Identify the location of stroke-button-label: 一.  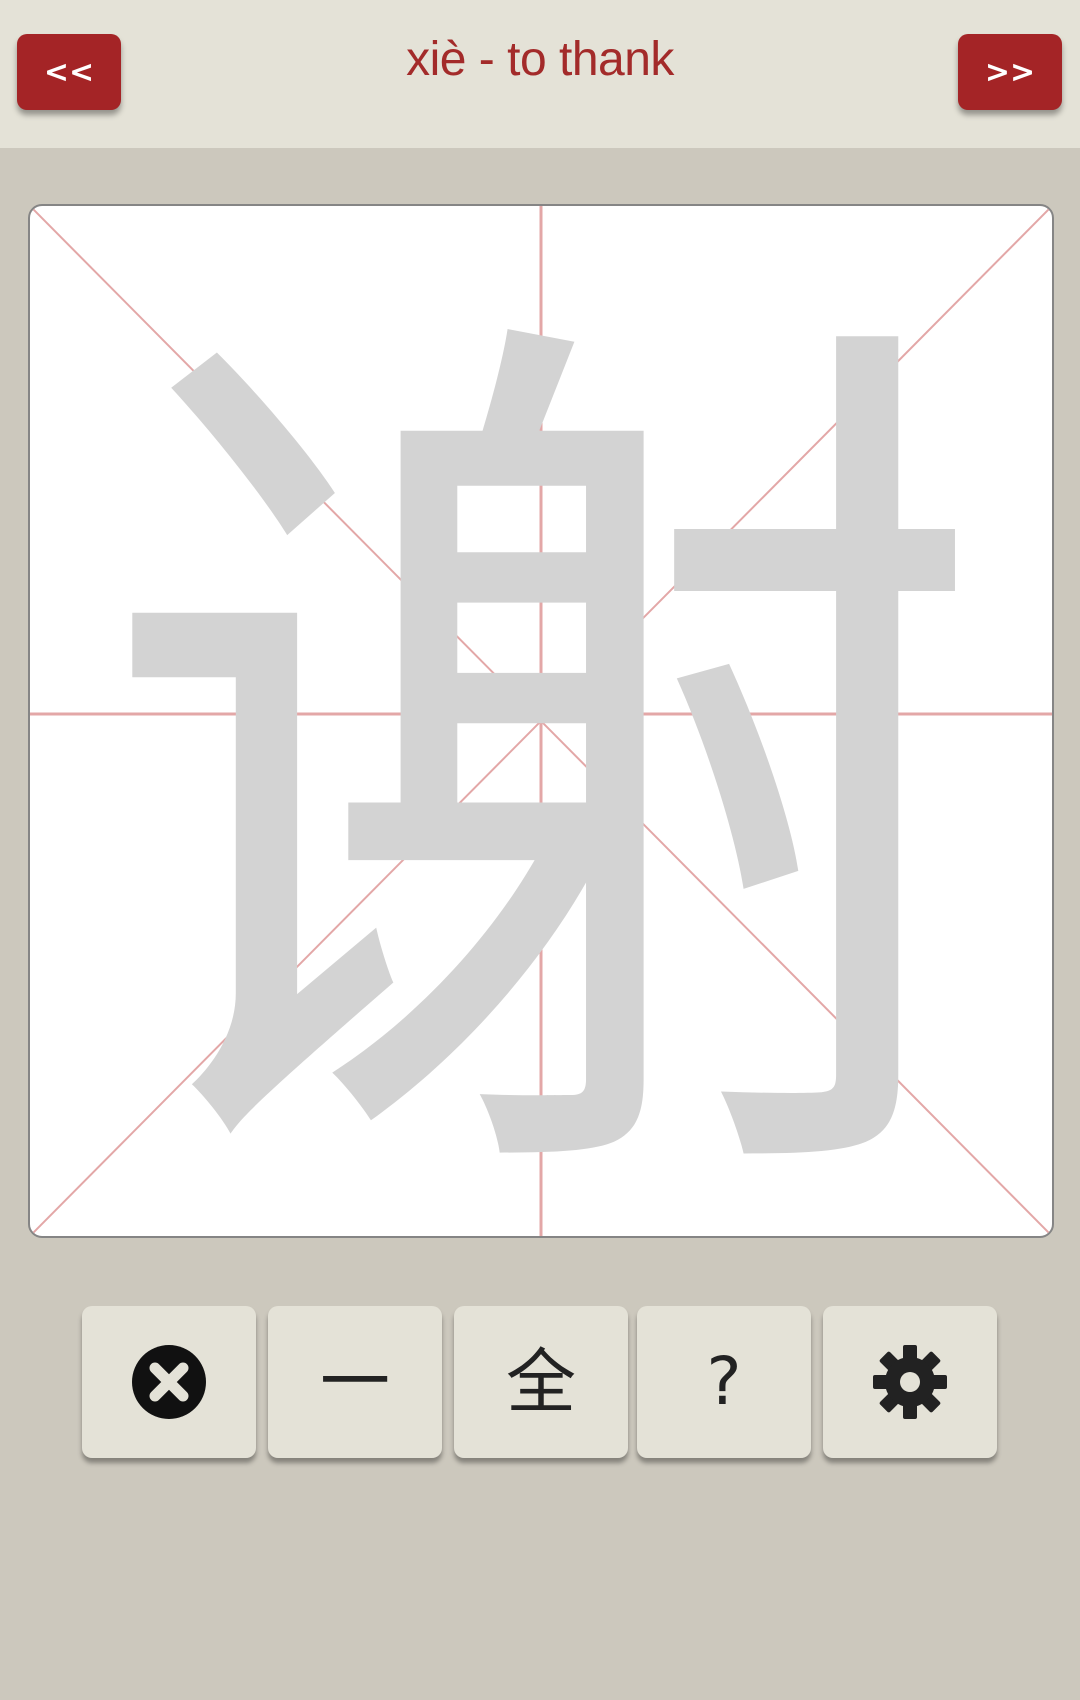
(355, 1382).